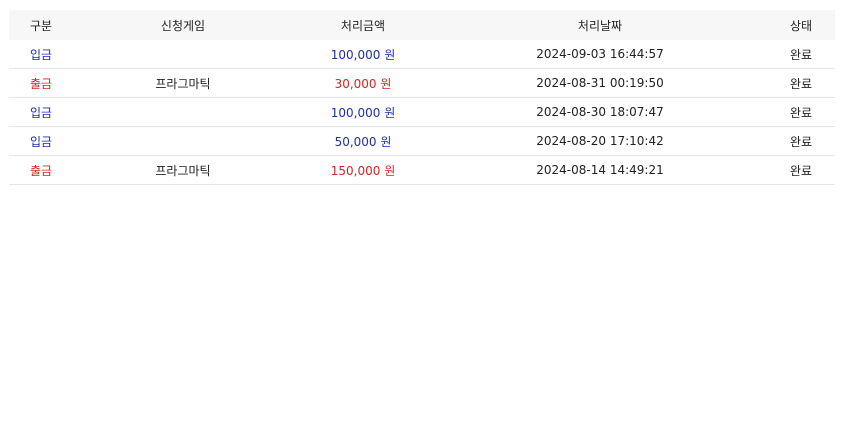  Describe the element at coordinates (600, 83) in the screenshot. I see `cell-date: 2024-08-31 00:19:50` at that location.